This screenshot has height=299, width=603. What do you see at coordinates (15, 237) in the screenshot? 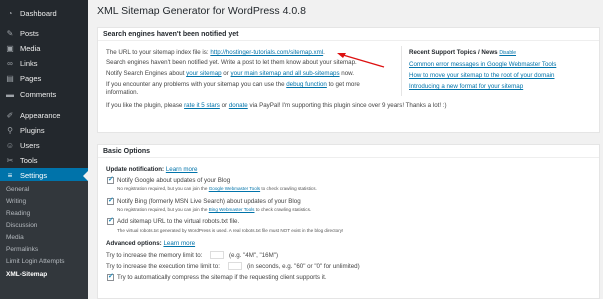
I see `submenu-item-media: Media` at bounding box center [15, 237].